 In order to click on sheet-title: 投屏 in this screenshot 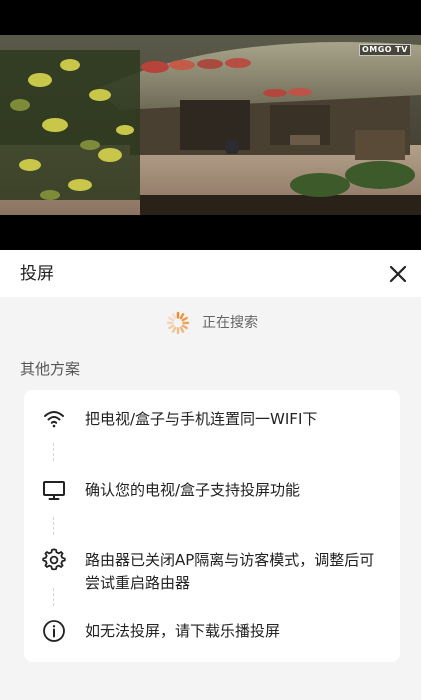, I will do `click(37, 274)`.